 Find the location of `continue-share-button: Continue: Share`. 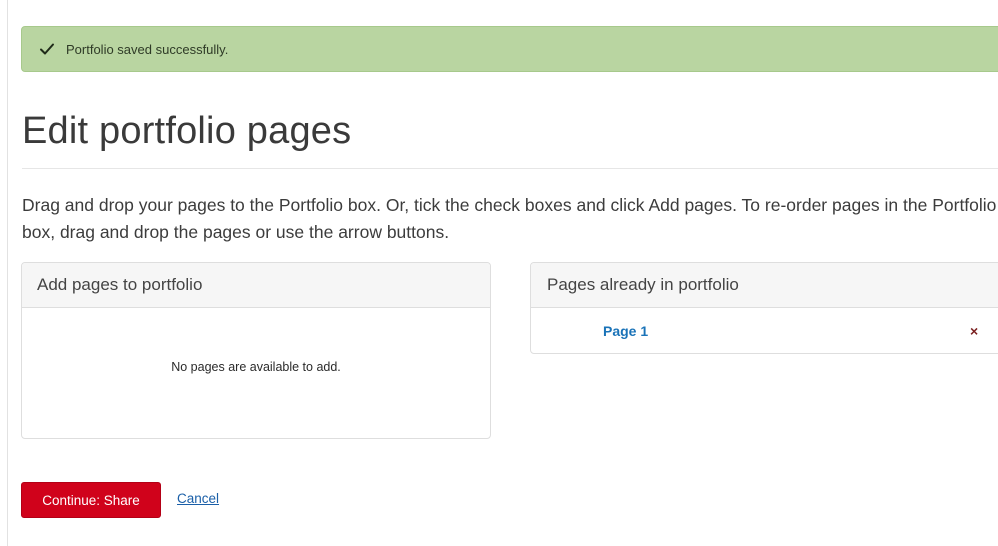

continue-share-button: Continue: Share is located at coordinates (91, 500).